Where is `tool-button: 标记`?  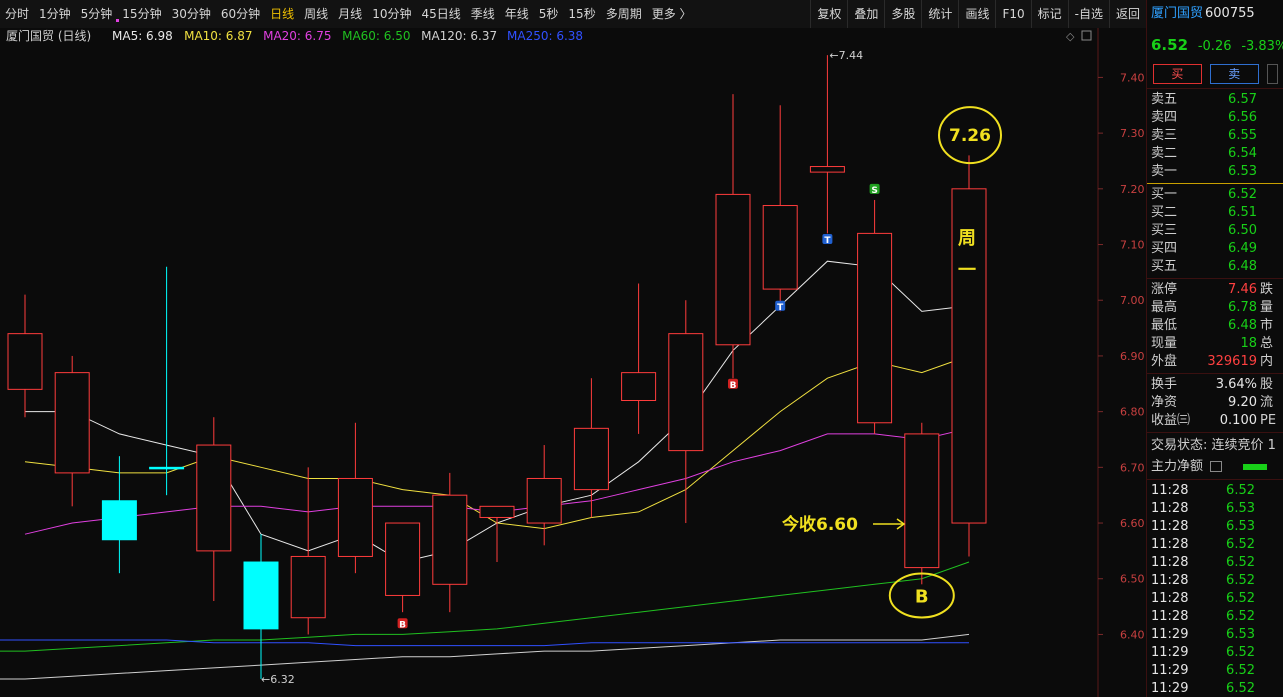
tool-button: 标记 is located at coordinates (1049, 14).